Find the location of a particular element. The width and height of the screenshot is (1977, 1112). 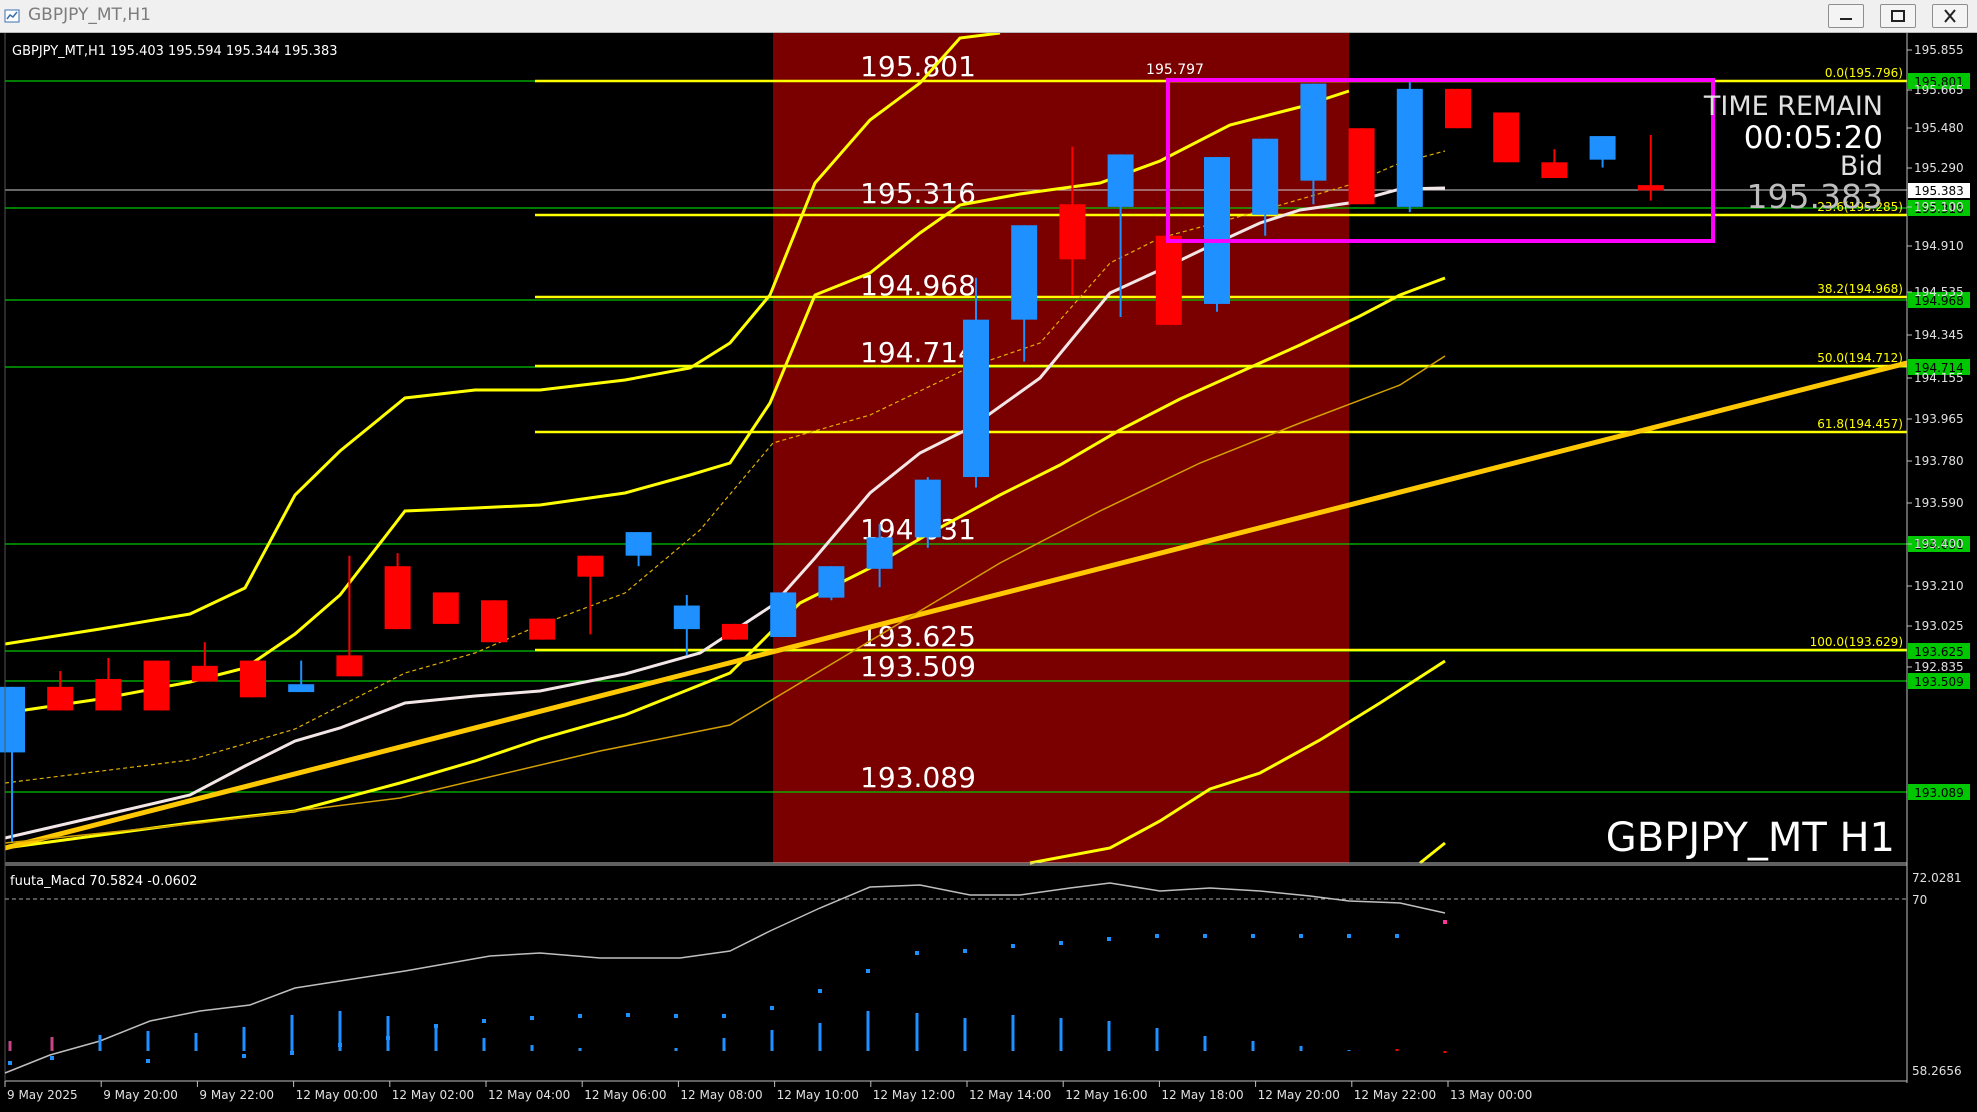

level-label: 193.089 is located at coordinates (918, 777).